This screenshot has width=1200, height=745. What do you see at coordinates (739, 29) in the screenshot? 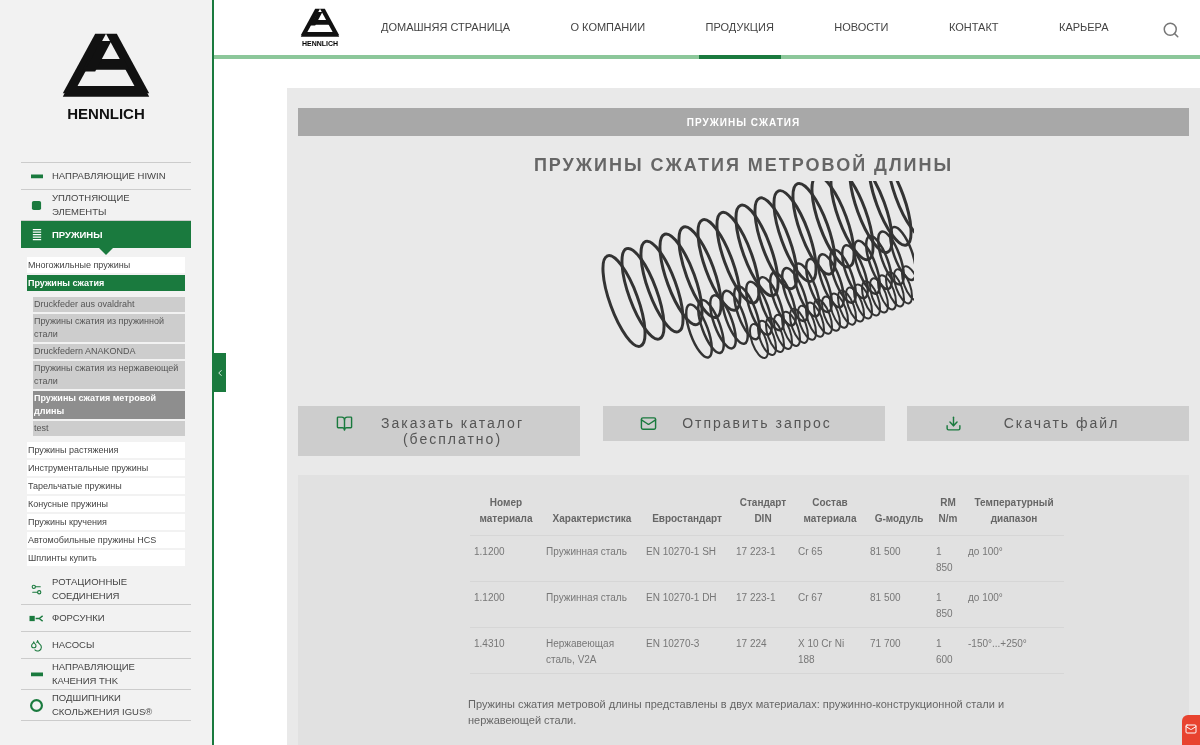
I see `nav-link: ПРОДУКЦИЯ` at bounding box center [739, 29].